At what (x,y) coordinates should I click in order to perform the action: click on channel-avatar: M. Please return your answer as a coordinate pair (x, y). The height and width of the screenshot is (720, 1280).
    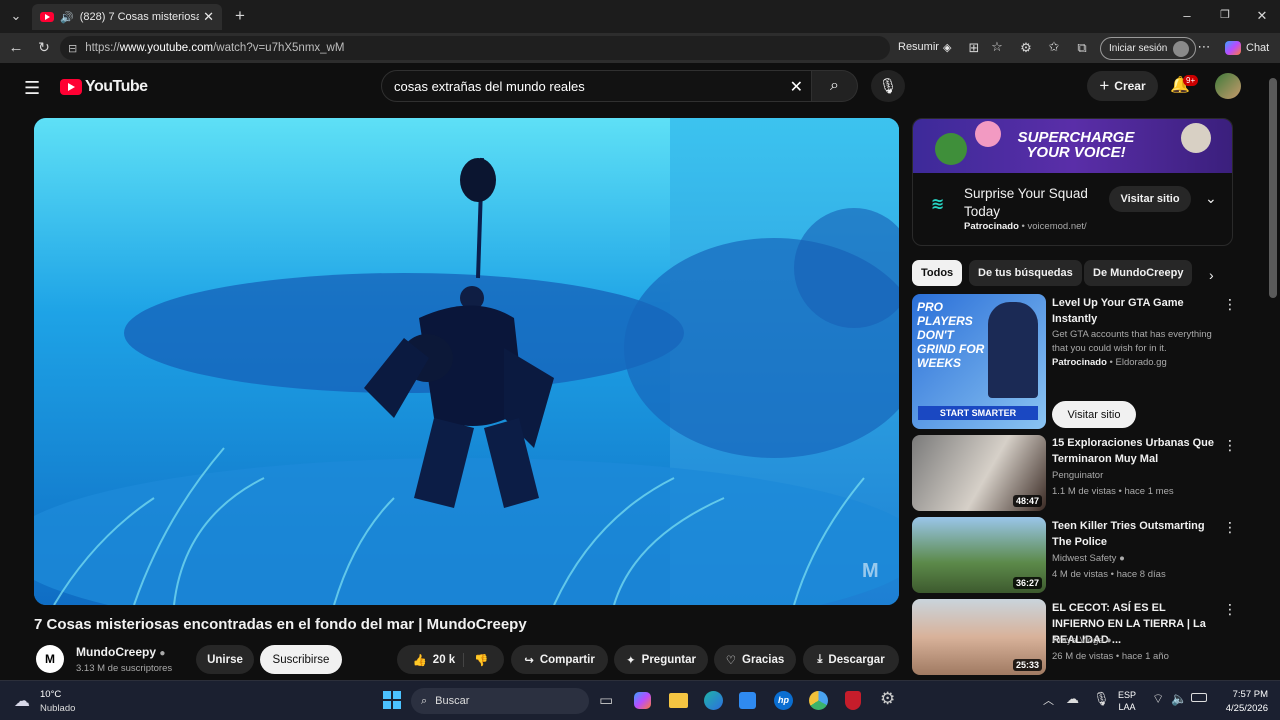
    Looking at the image, I should click on (50, 659).